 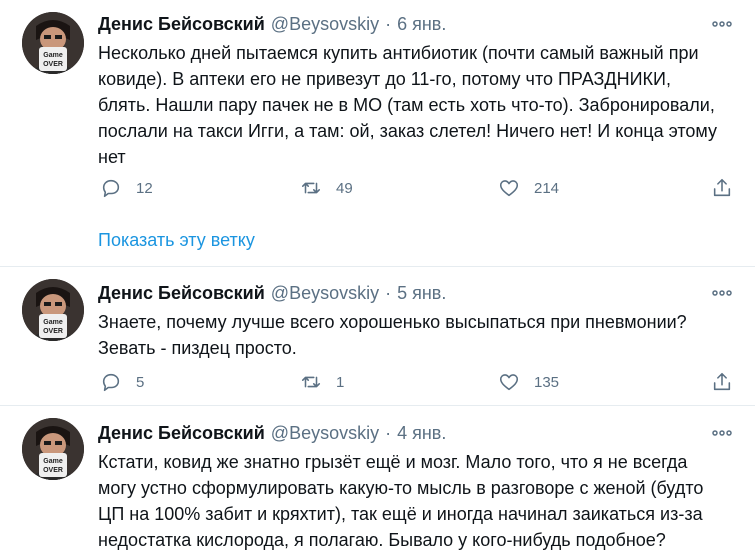 What do you see at coordinates (421, 433) in the screenshot?
I see `tweet-date: 4 янв.` at bounding box center [421, 433].